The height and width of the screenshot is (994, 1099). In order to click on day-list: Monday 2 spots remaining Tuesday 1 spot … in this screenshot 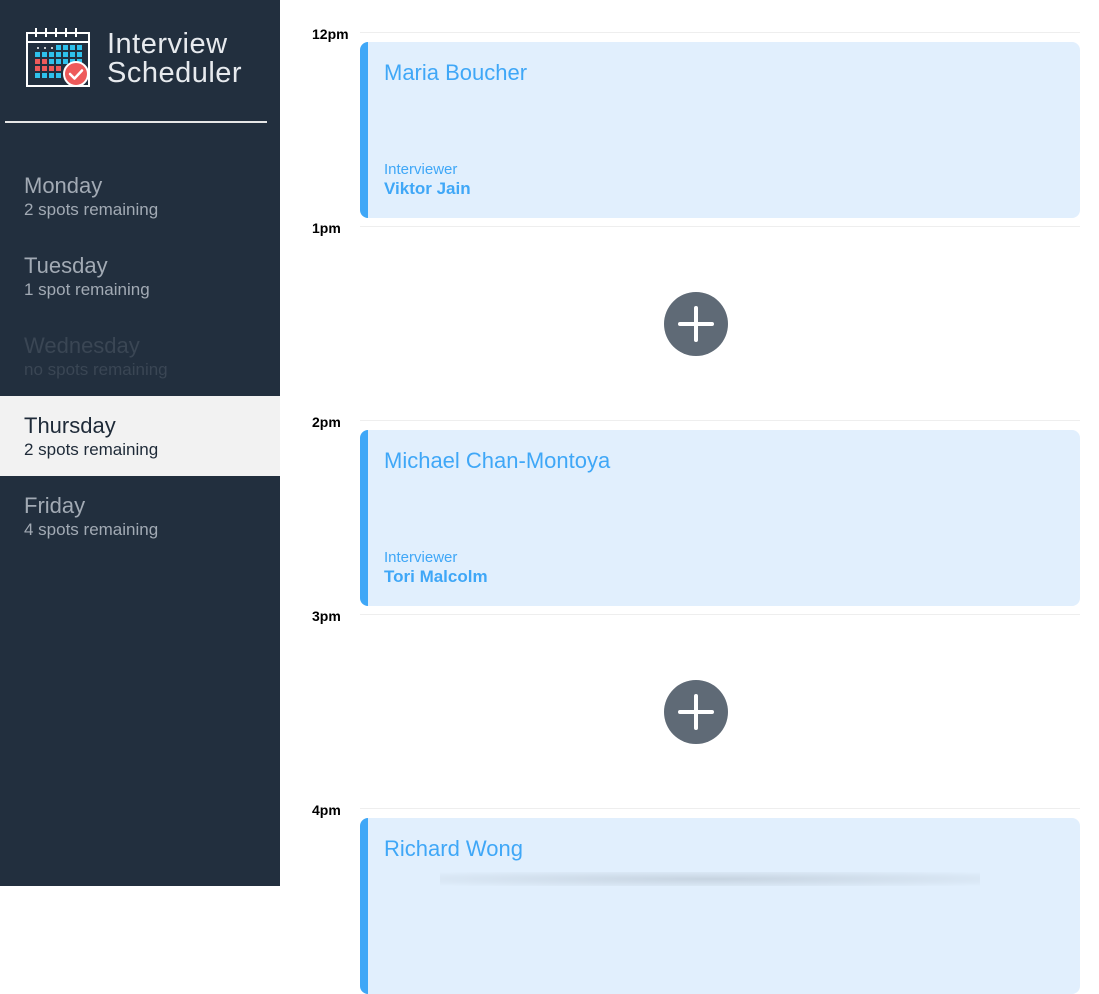, I will do `click(140, 356)`.